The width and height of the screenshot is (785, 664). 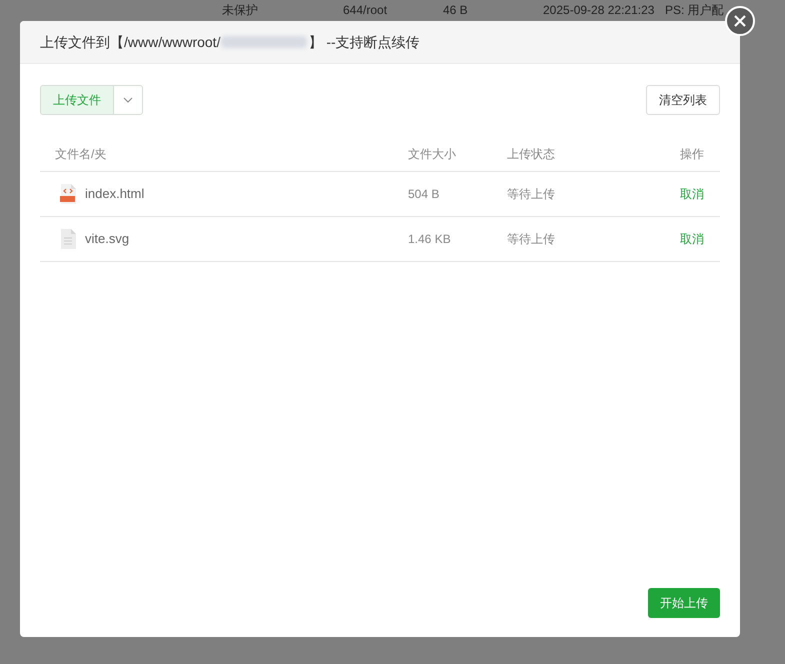 What do you see at coordinates (695, 10) in the screenshot?
I see `background-table-cell-text: PS: 用户配` at bounding box center [695, 10].